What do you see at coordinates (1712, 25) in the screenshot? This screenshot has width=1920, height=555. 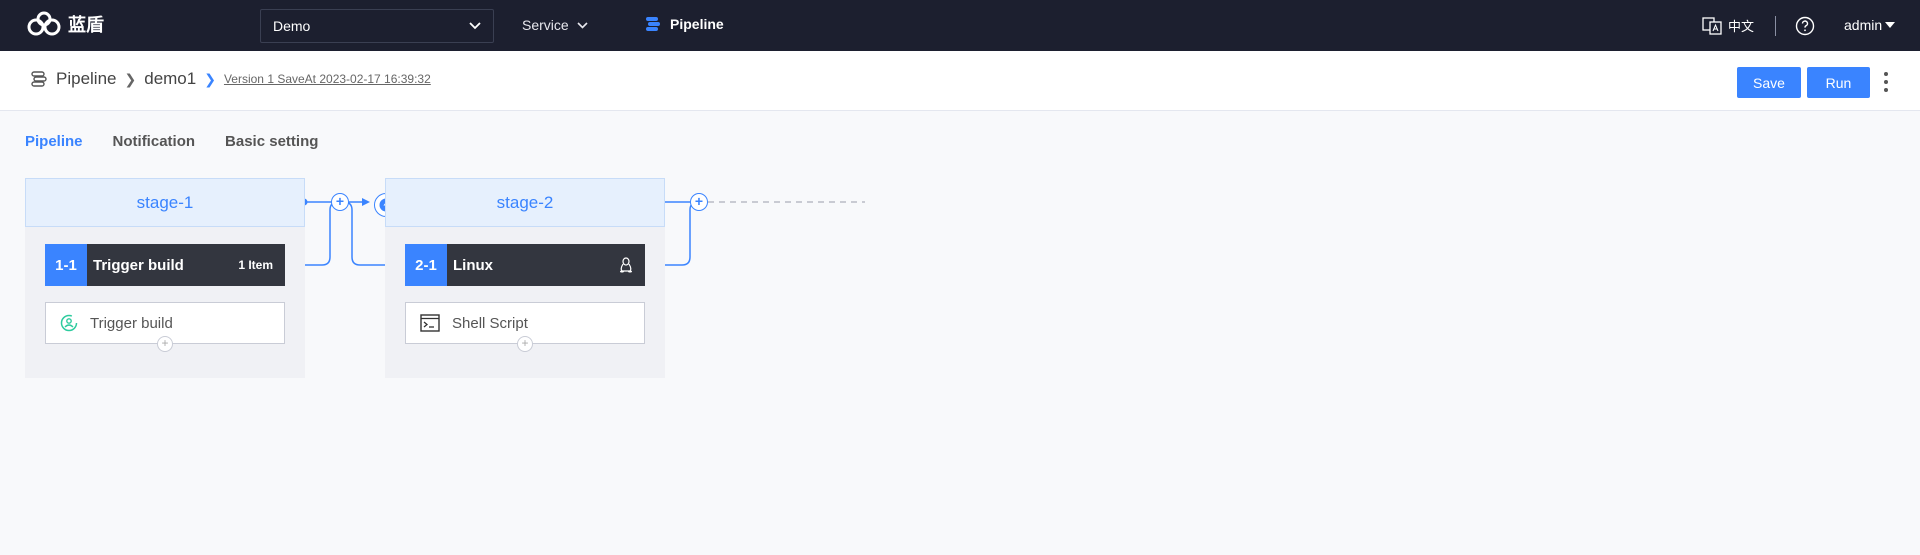 I see `translate-icon` at bounding box center [1712, 25].